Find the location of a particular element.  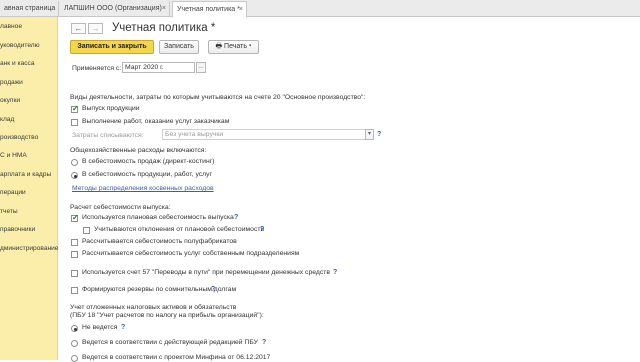

not-kept-label: Не ведется is located at coordinates (100, 327).